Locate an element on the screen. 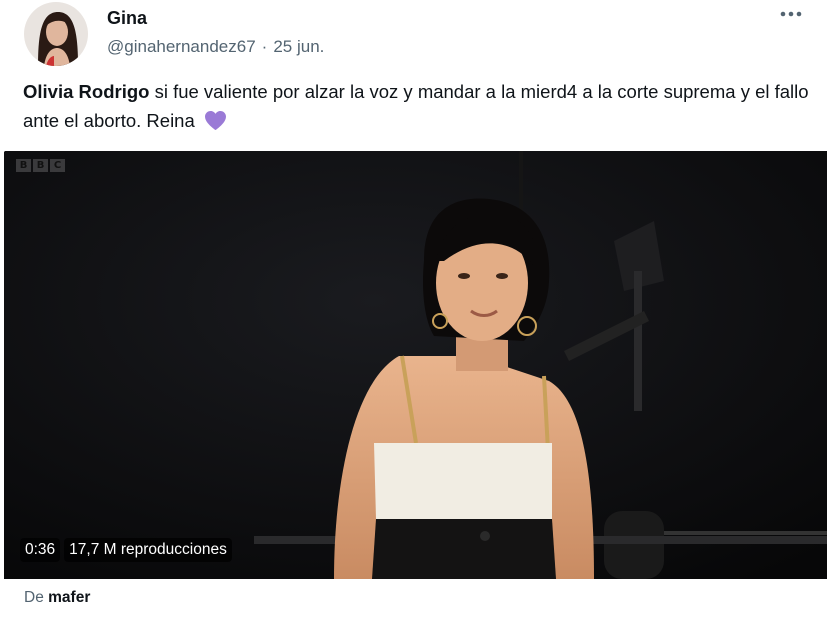  tweet-date: 25 jun. is located at coordinates (298, 46).